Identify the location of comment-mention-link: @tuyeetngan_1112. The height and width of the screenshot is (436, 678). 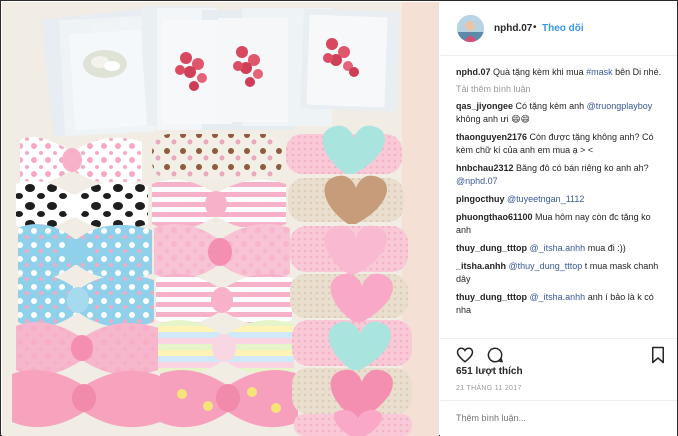
(545, 199).